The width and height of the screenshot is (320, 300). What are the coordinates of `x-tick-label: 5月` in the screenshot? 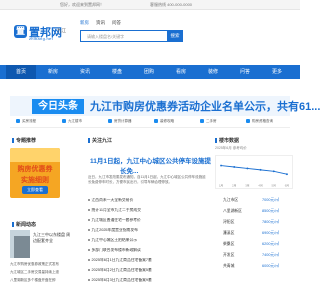 It's located at (274, 186).